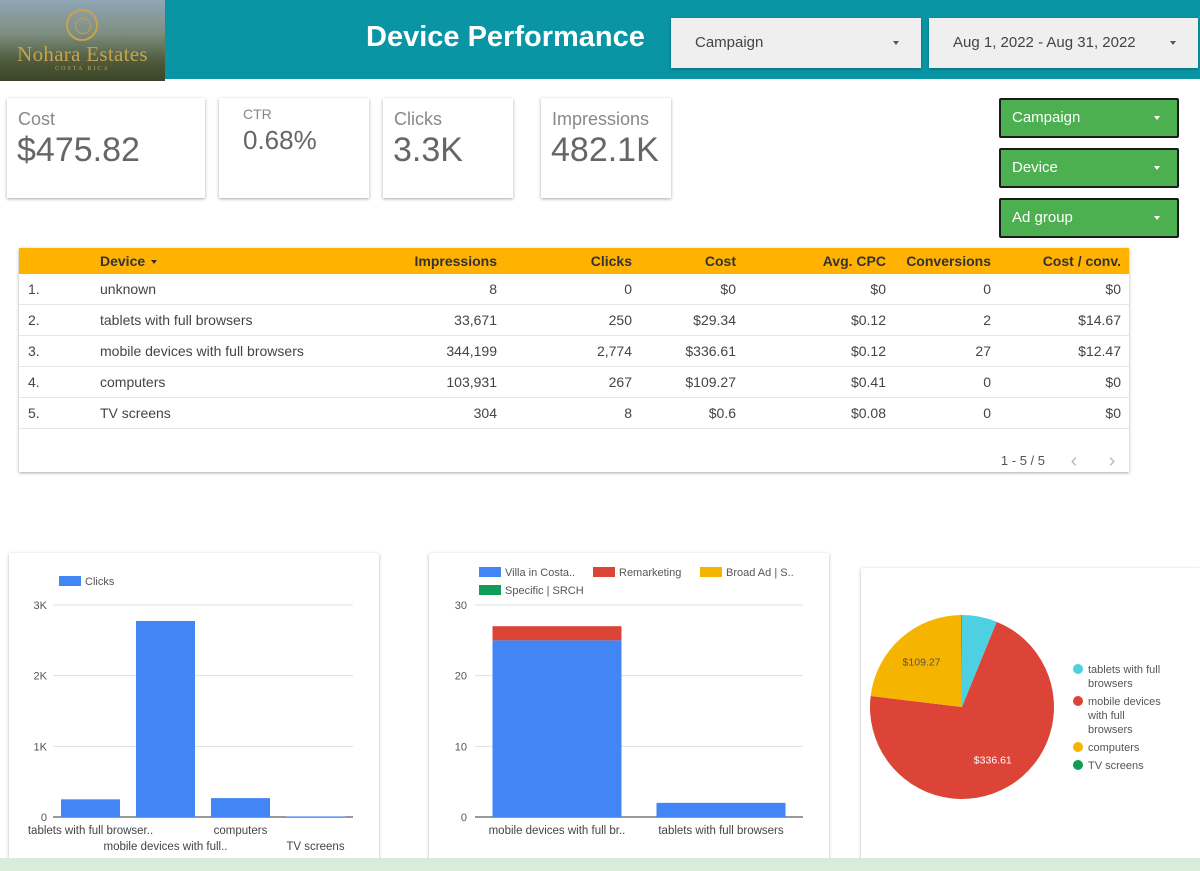 This screenshot has height=871, width=1200. I want to click on scorecard-label: Impressions, so click(601, 119).